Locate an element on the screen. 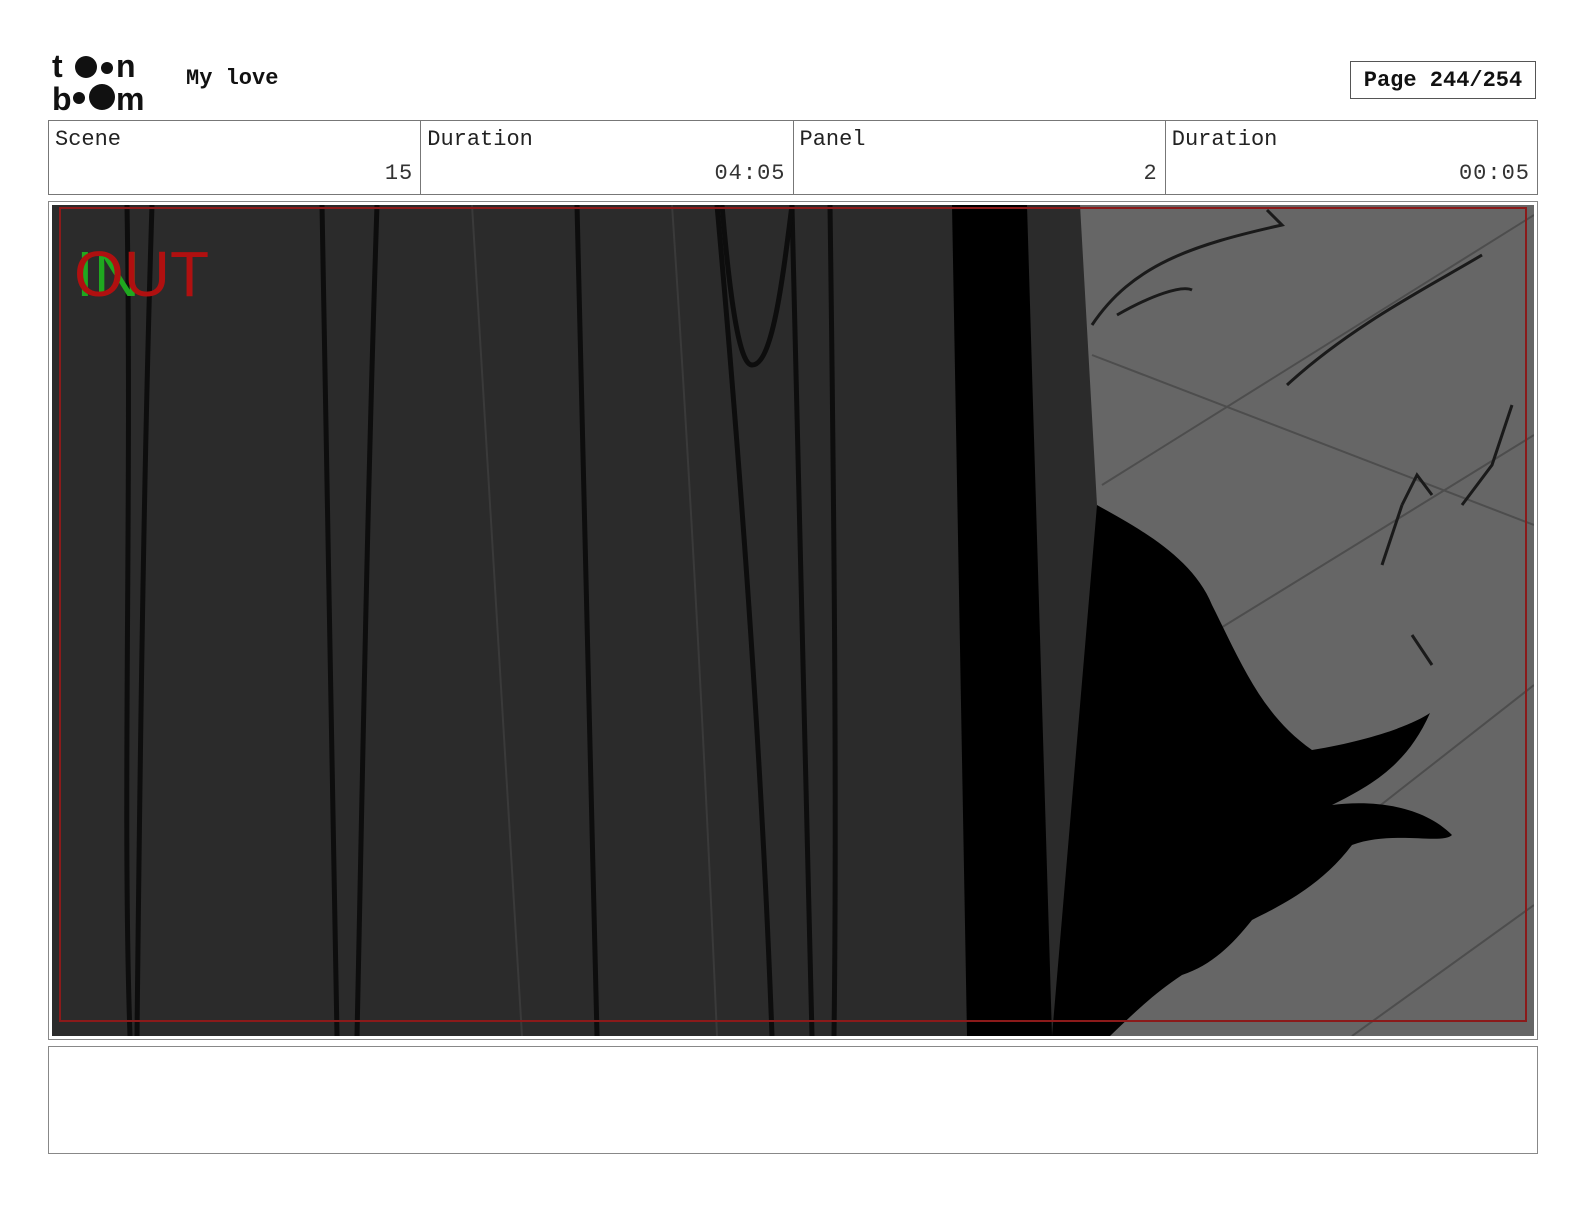  scene-cell: Scene 15 is located at coordinates (235, 157).